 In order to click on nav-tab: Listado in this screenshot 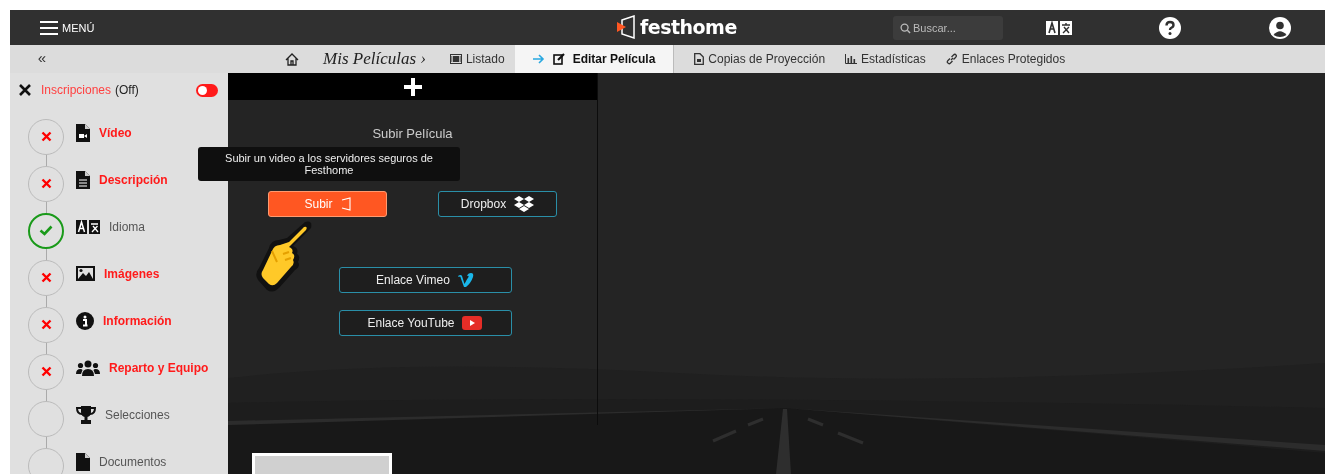, I will do `click(477, 59)`.